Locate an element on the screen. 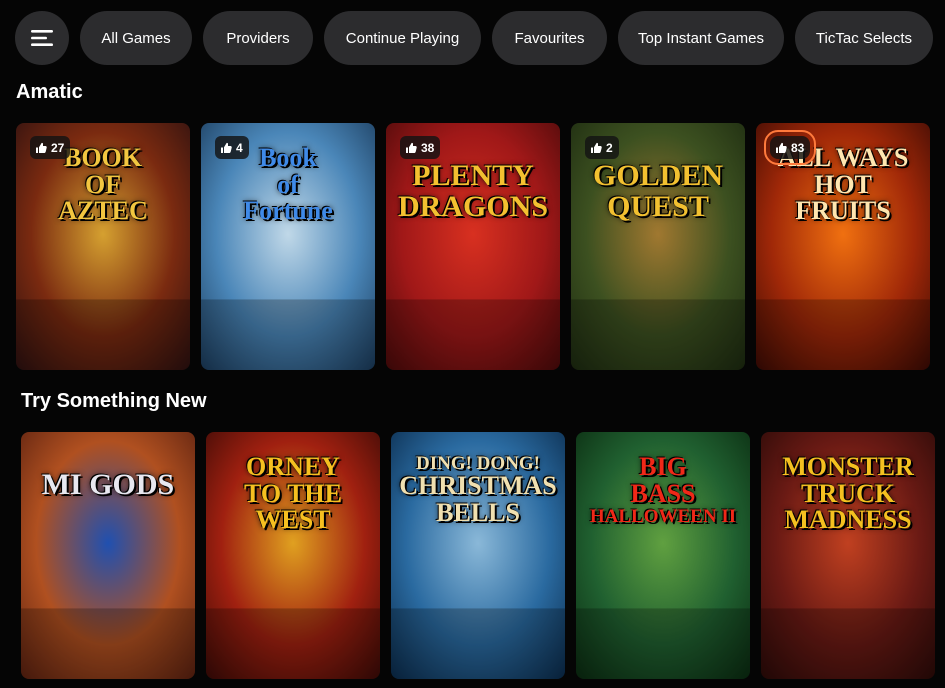 The image size is (945, 688). like-count: 2 is located at coordinates (609, 147).